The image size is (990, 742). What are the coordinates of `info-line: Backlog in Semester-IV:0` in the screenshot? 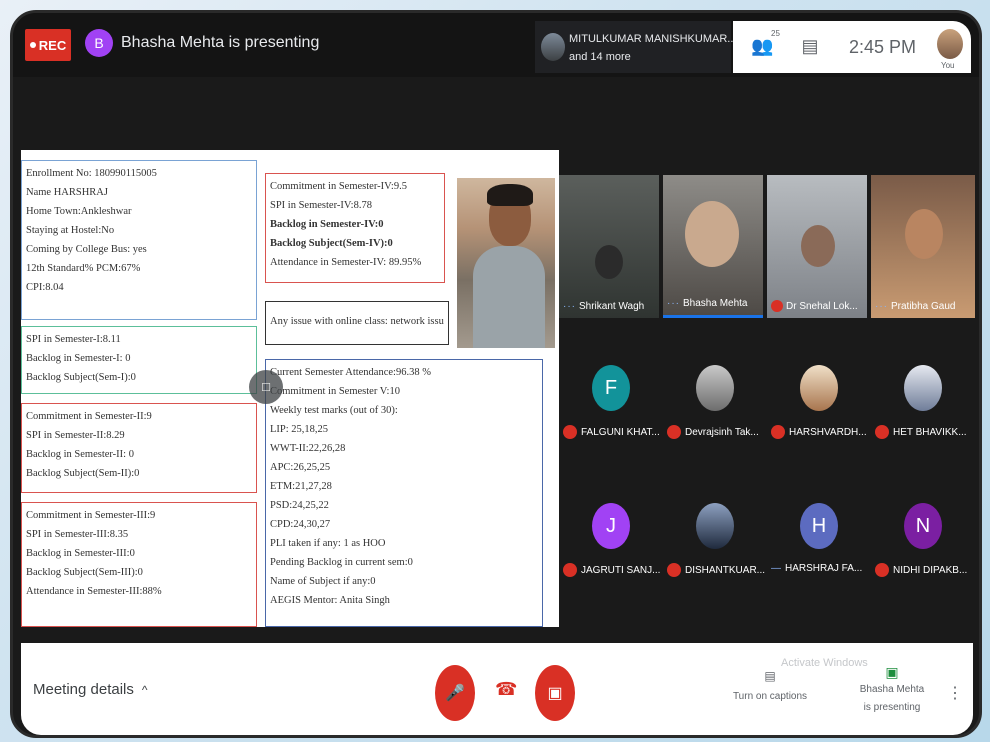 It's located at (327, 224).